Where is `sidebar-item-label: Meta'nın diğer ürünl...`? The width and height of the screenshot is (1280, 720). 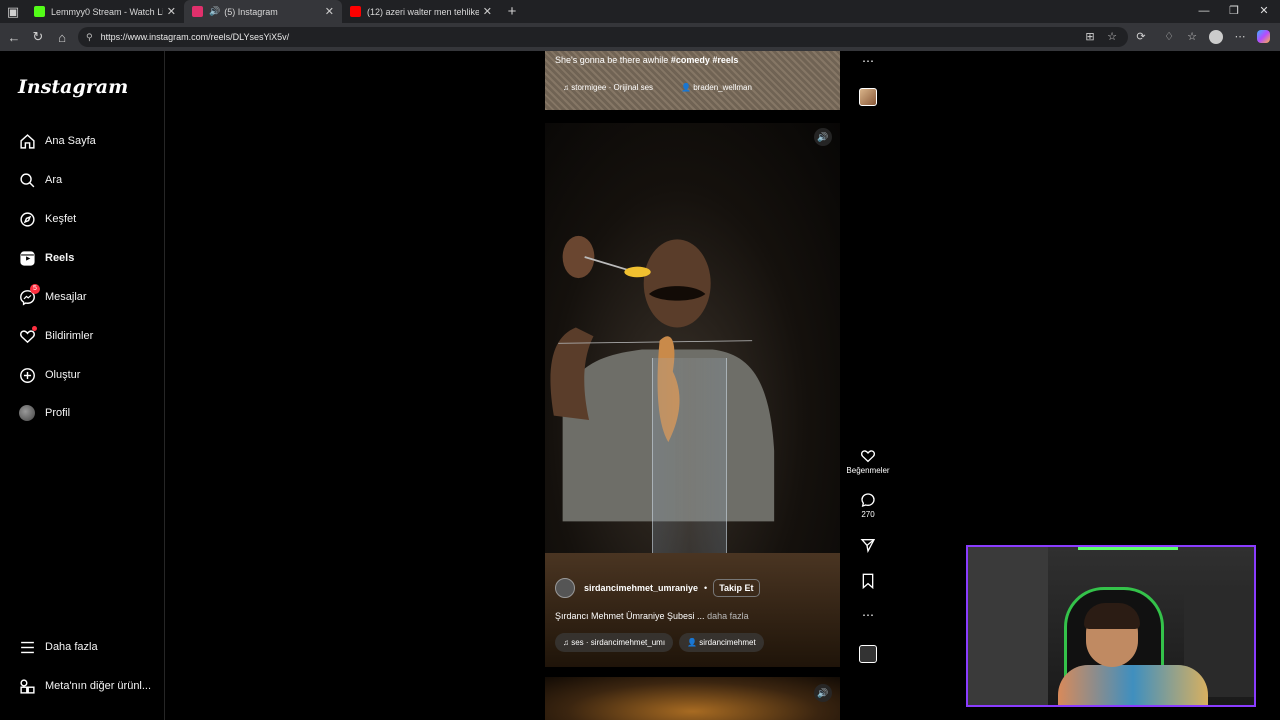
sidebar-item-label: Meta'nın diğer ürünl... is located at coordinates (98, 686).